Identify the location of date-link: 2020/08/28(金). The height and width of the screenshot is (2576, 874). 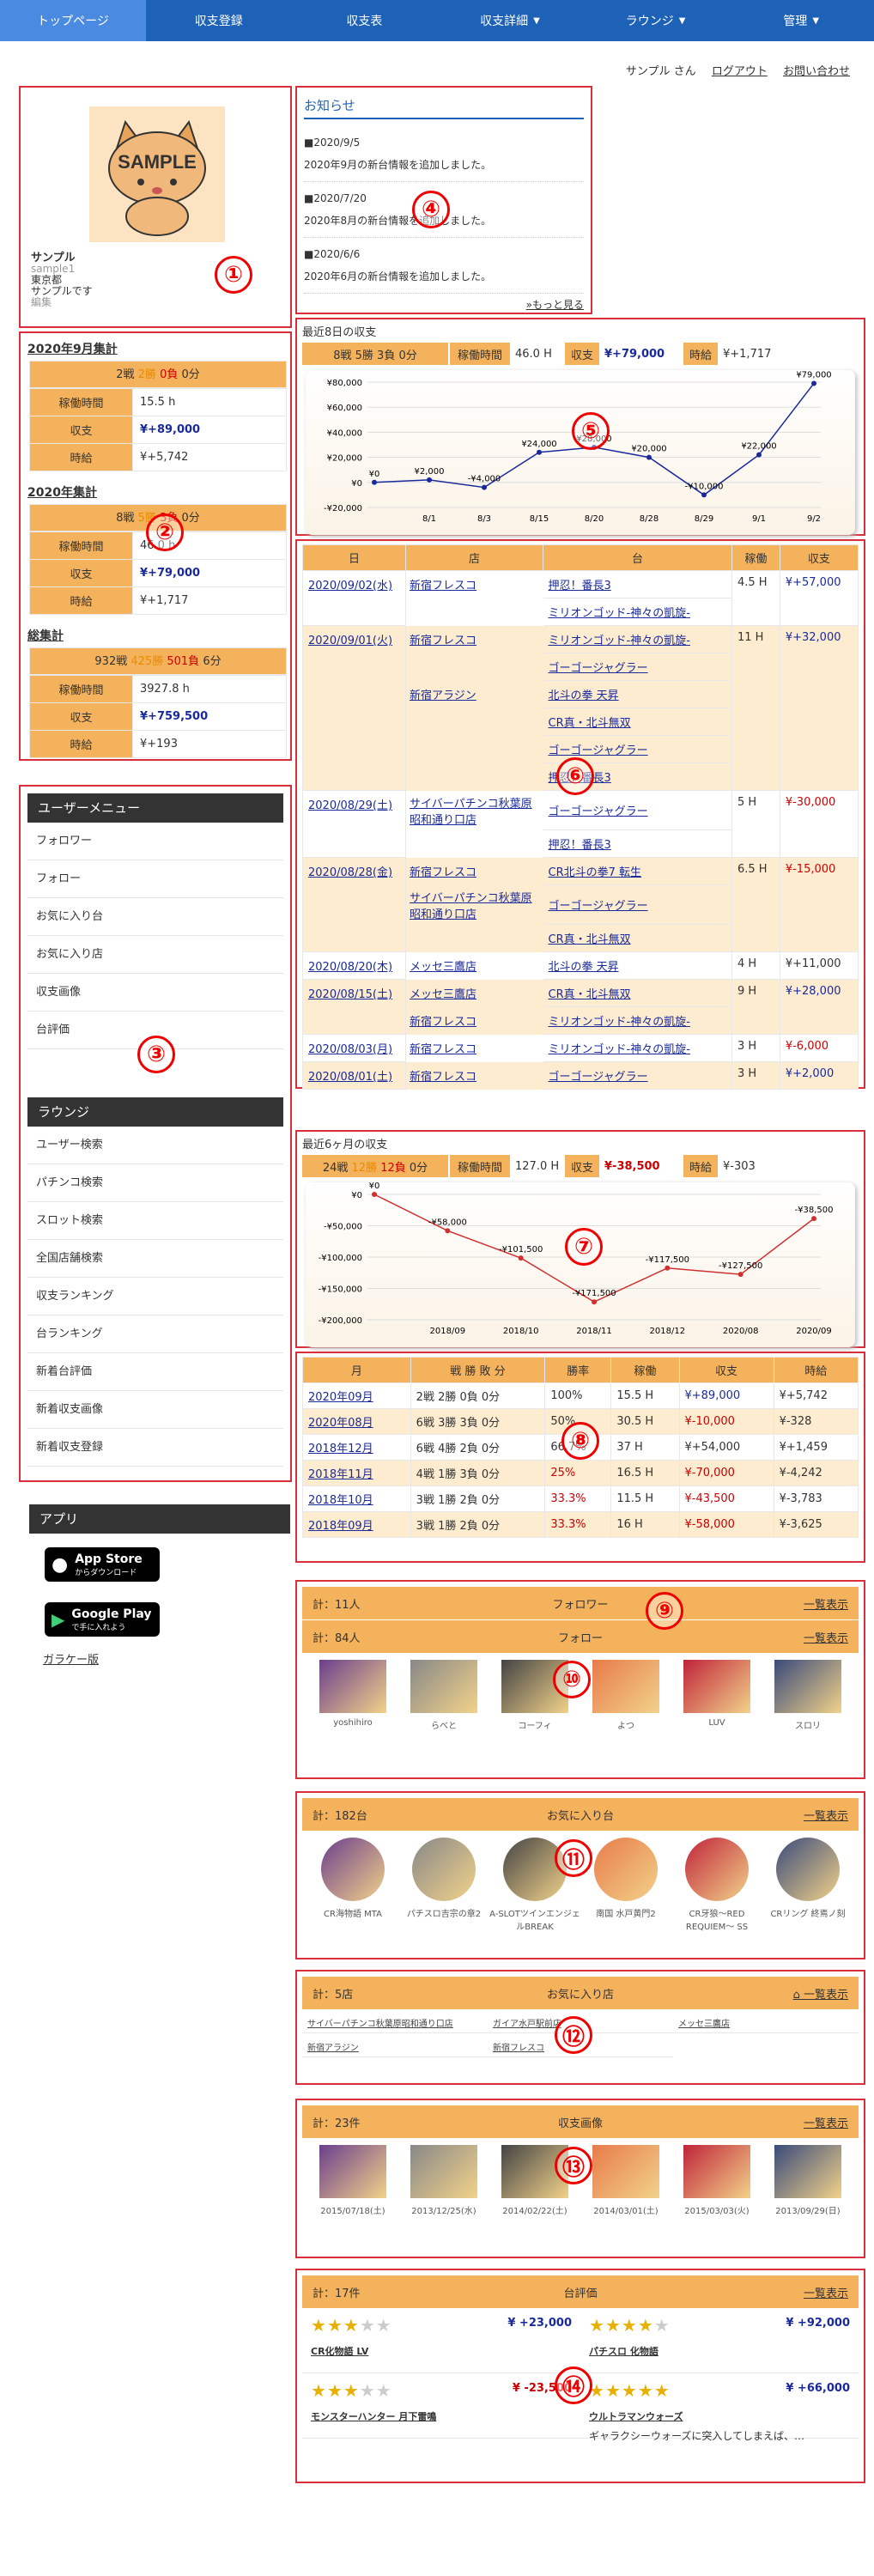
(354, 904).